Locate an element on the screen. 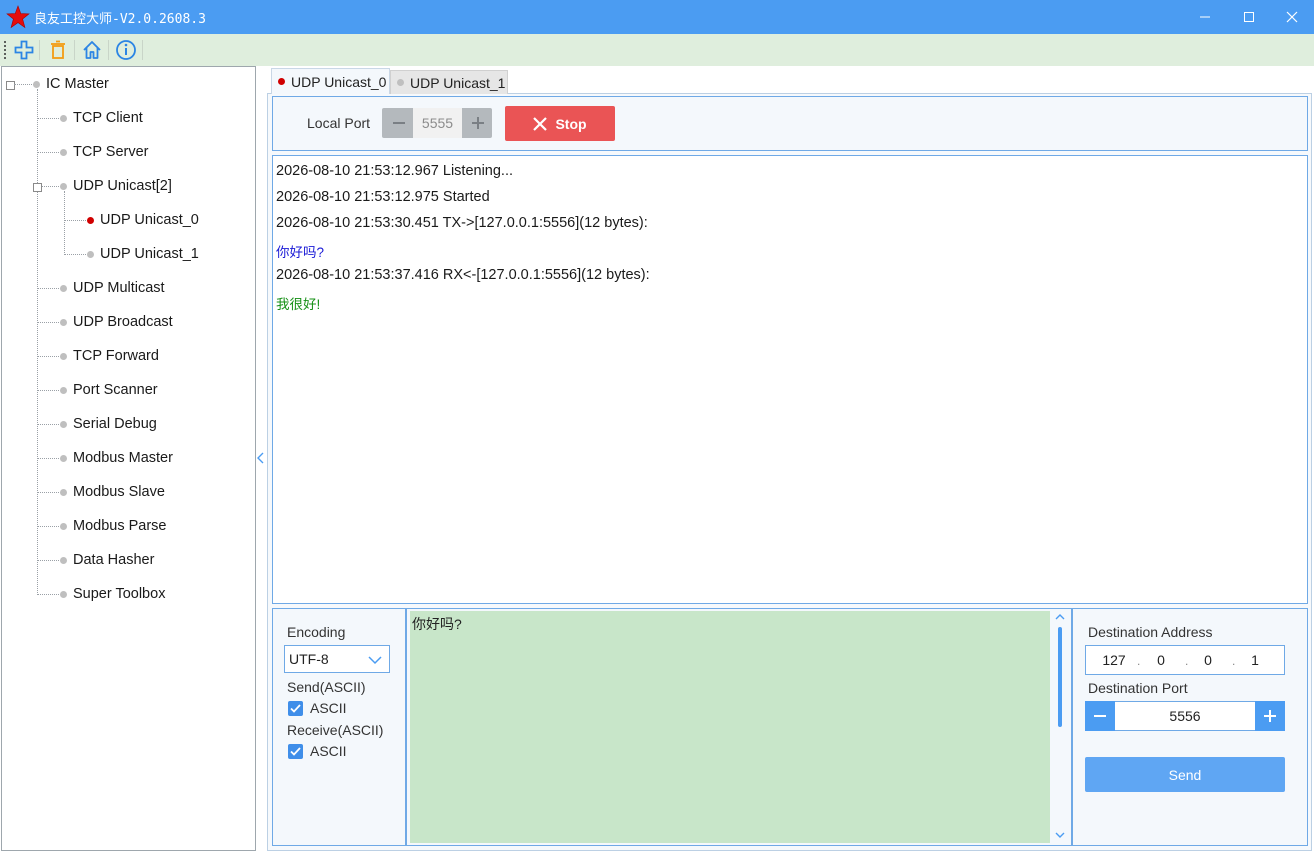 Image resolution: width=1314 pixels, height=852 pixels. ip-octet-3: 0 is located at coordinates (1208, 660).